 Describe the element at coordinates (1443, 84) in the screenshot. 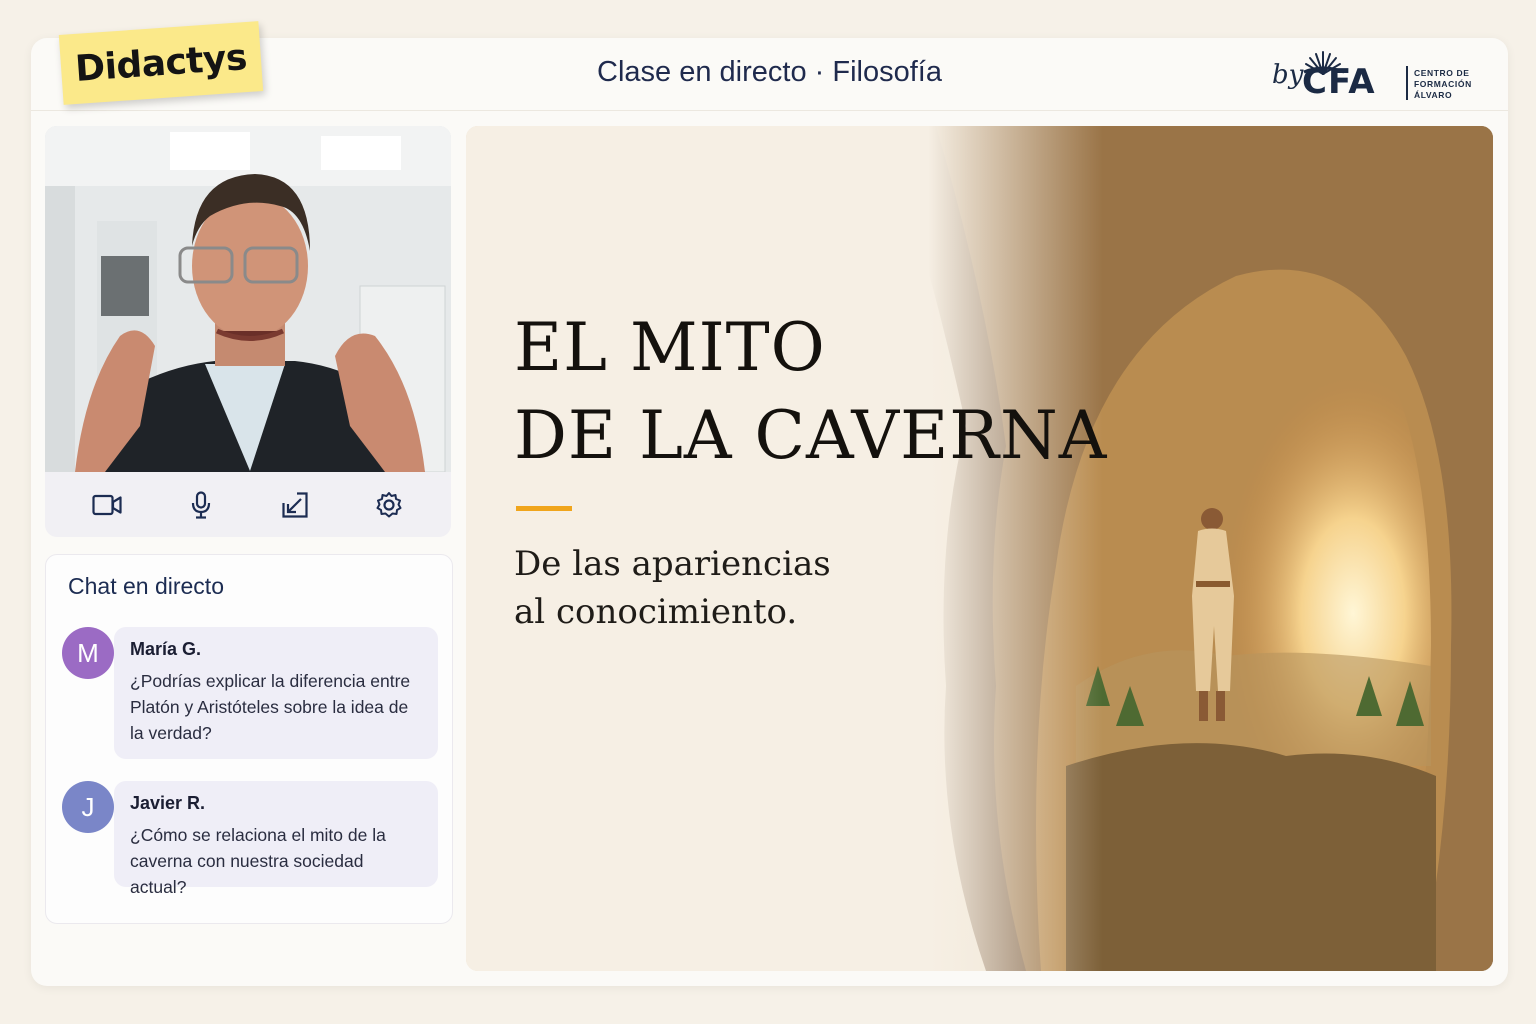

I see `brand-subtitle: CENTRO DE FORMACIÓN ÁLVARO` at that location.